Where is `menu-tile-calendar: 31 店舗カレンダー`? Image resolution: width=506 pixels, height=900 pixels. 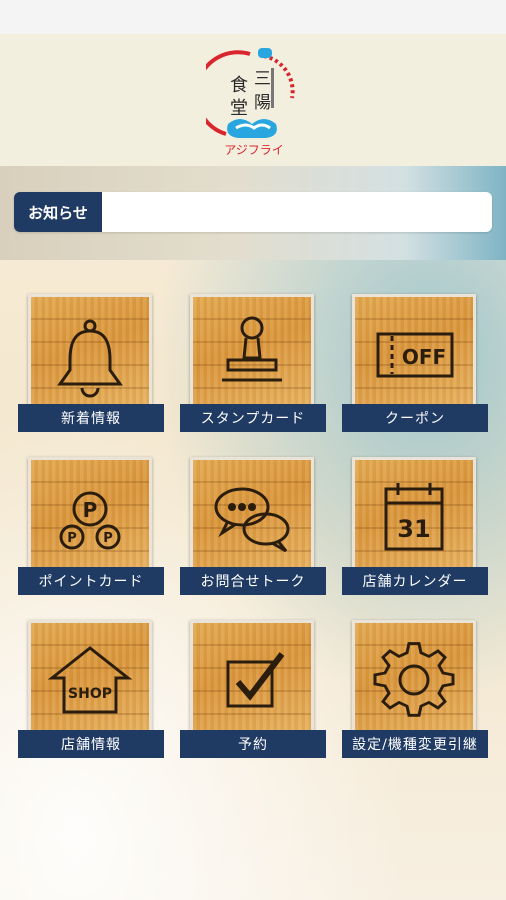
menu-tile-calendar: 31 店舗カレンダー is located at coordinates (415, 526).